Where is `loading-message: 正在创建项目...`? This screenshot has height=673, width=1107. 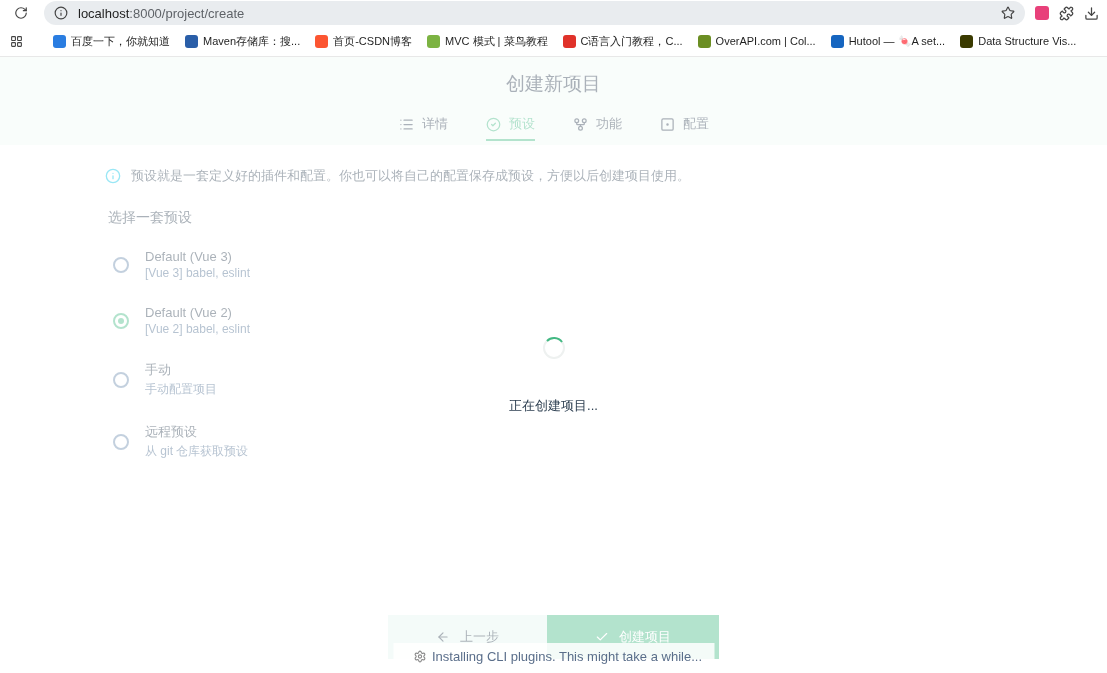 loading-message: 正在创建项目... is located at coordinates (553, 406).